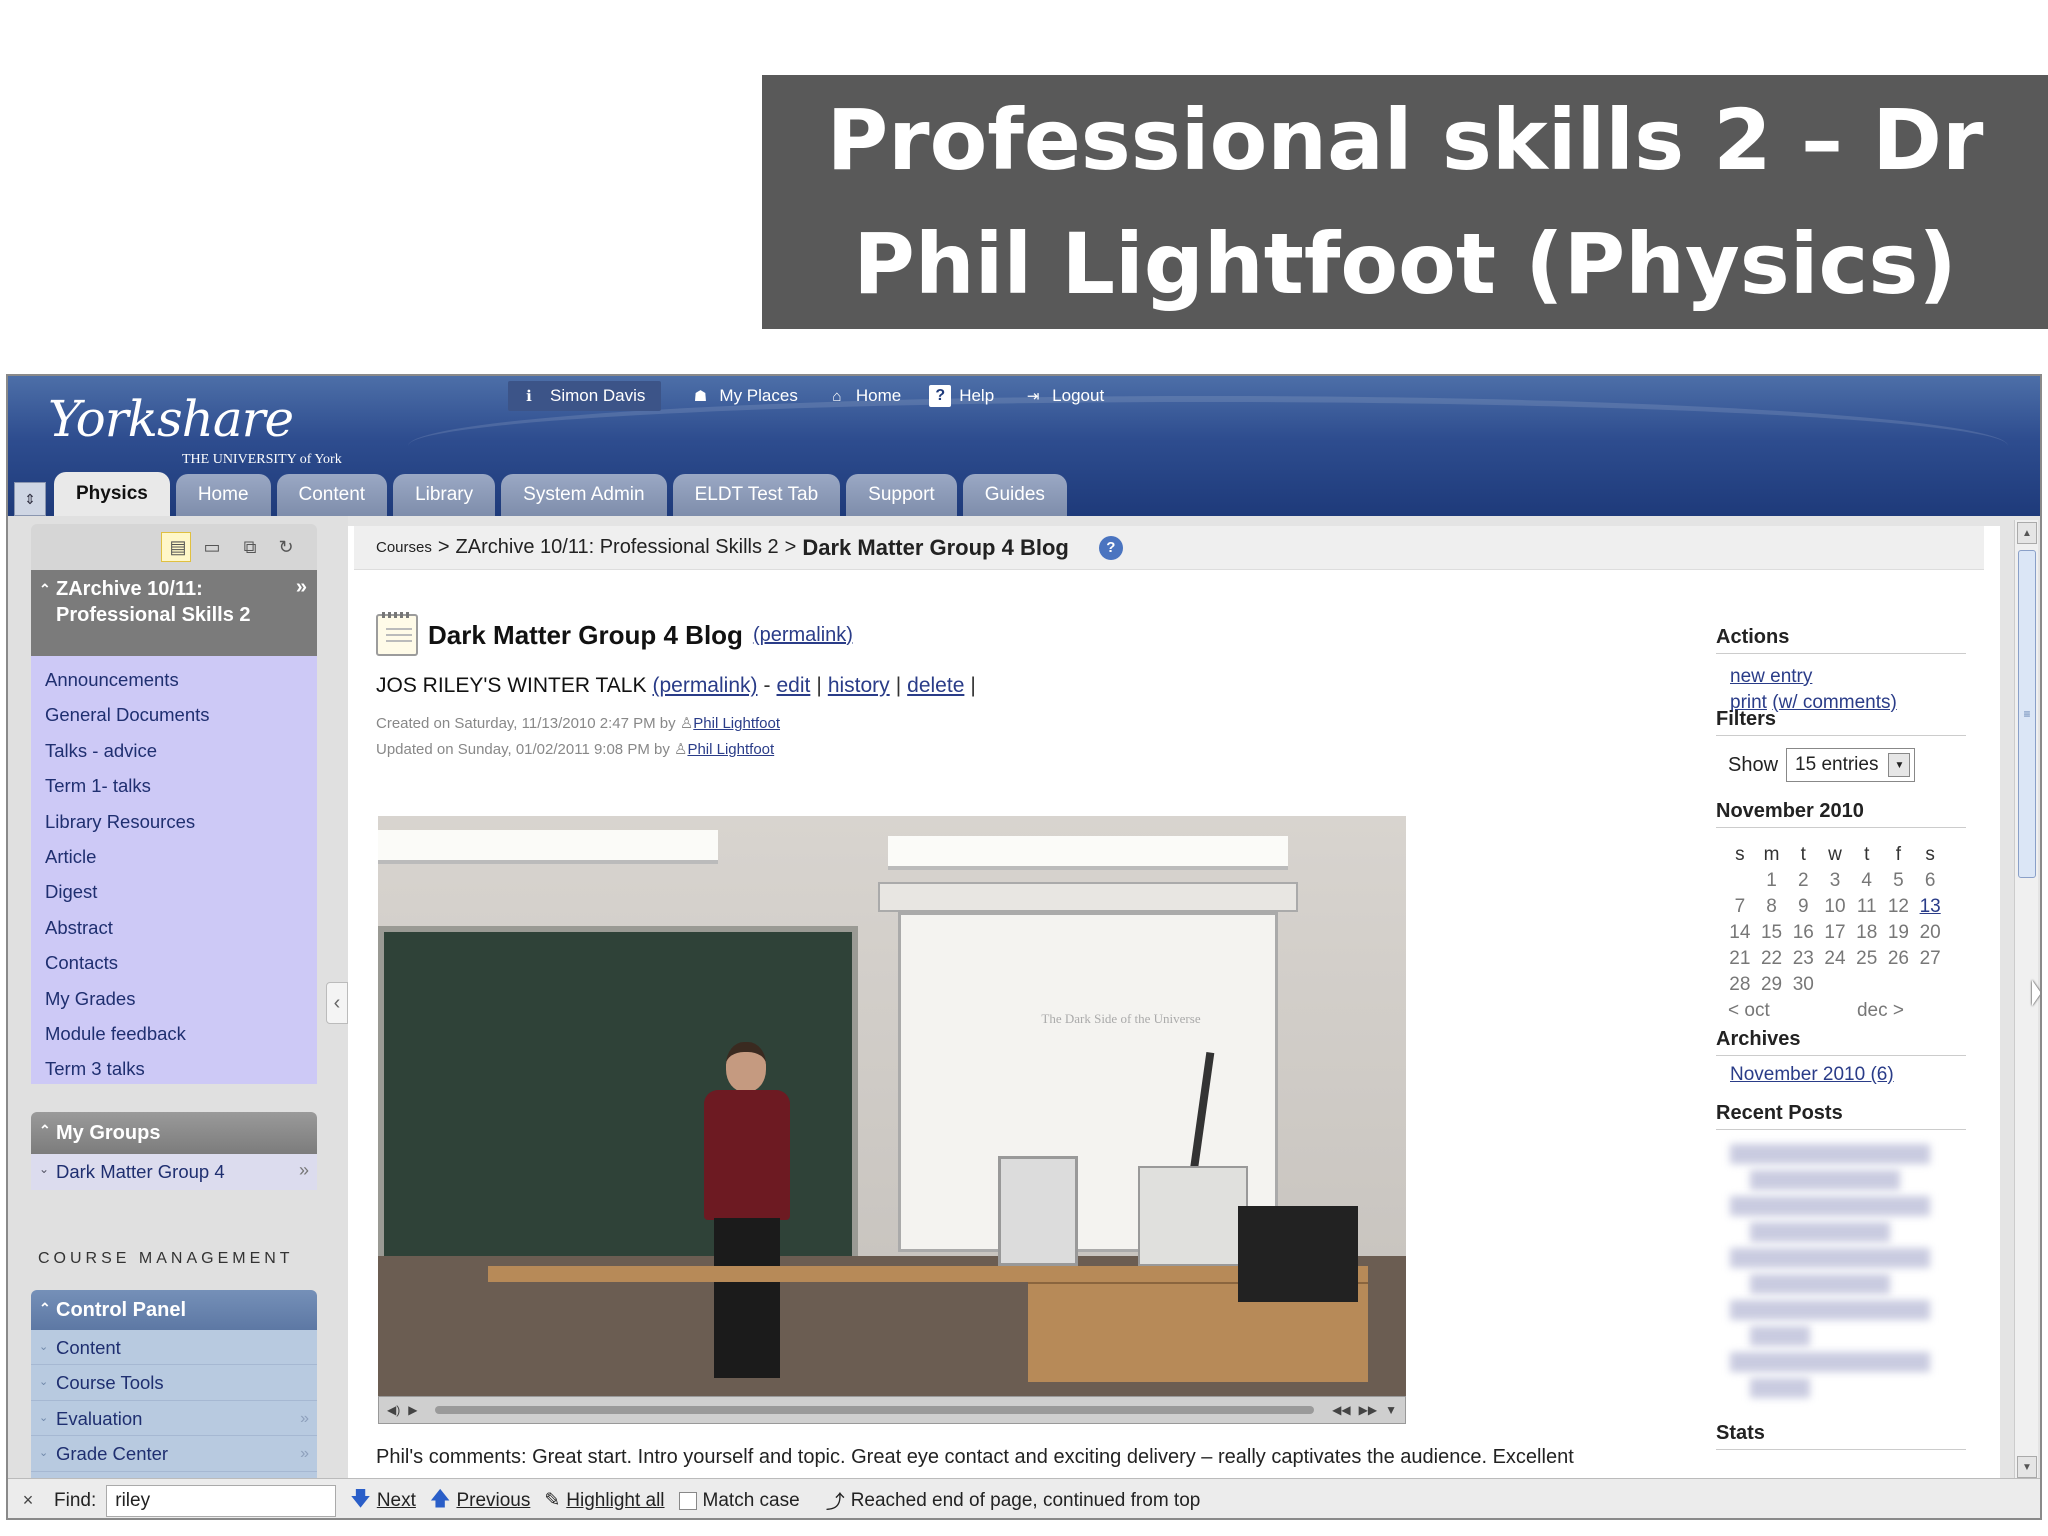 The width and height of the screenshot is (2048, 1536). What do you see at coordinates (1835, 932) in the screenshot?
I see `calendar-day: 17` at bounding box center [1835, 932].